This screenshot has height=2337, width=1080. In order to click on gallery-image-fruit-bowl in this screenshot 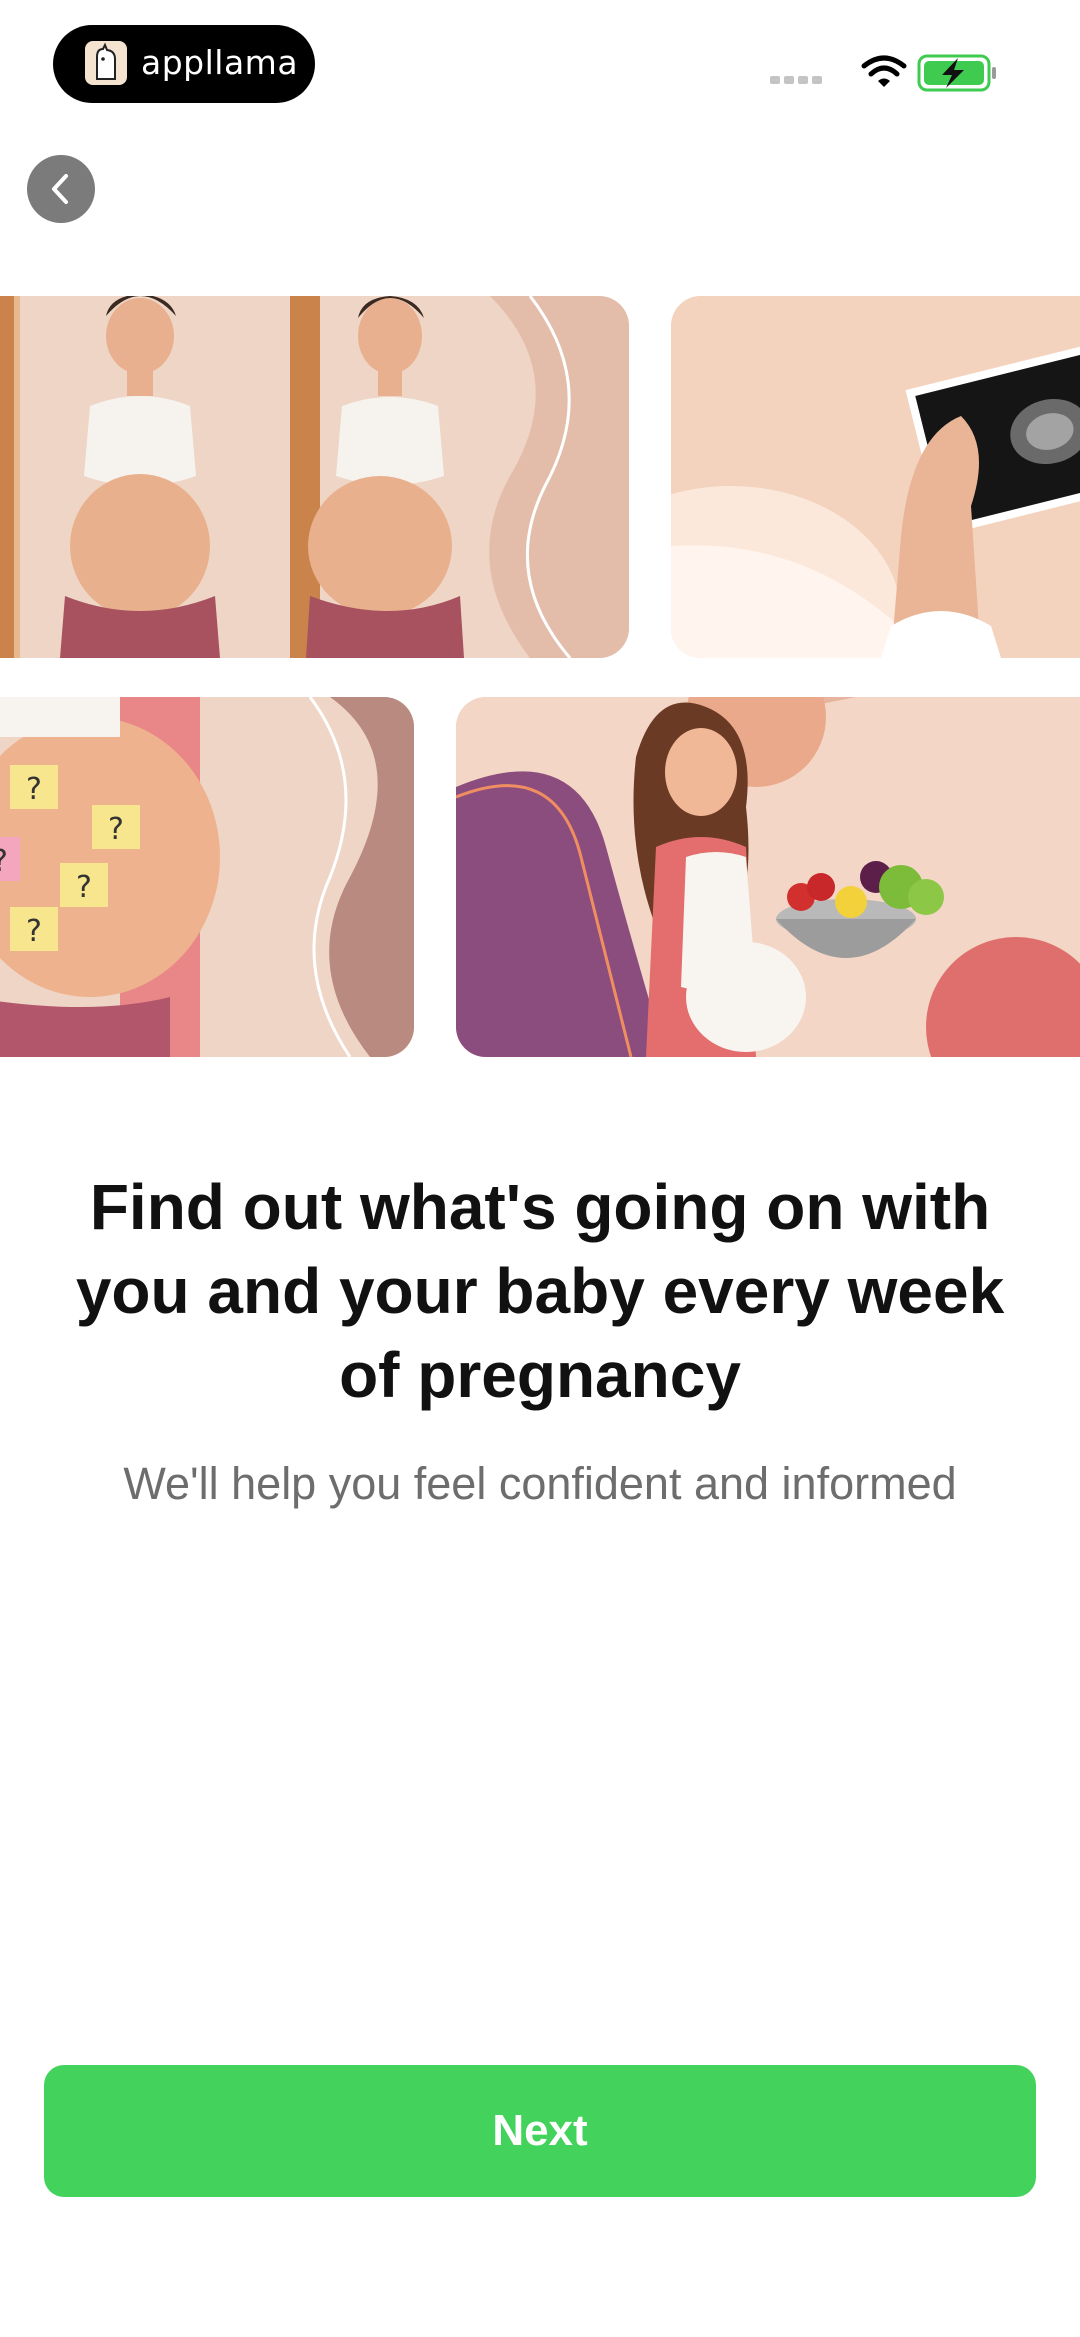, I will do `click(768, 877)`.